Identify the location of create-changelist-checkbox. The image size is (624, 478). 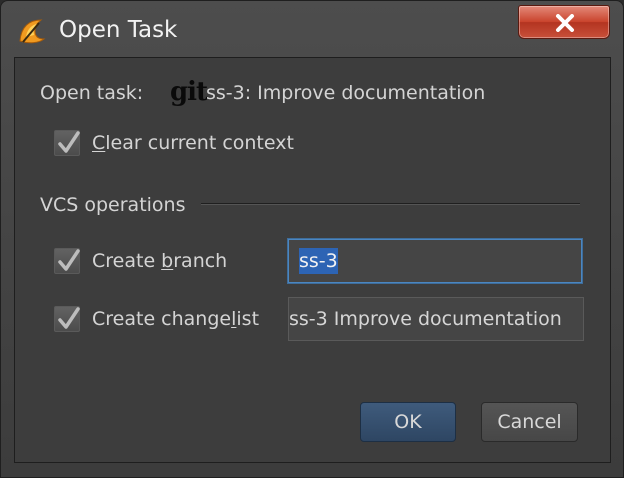
(67, 319).